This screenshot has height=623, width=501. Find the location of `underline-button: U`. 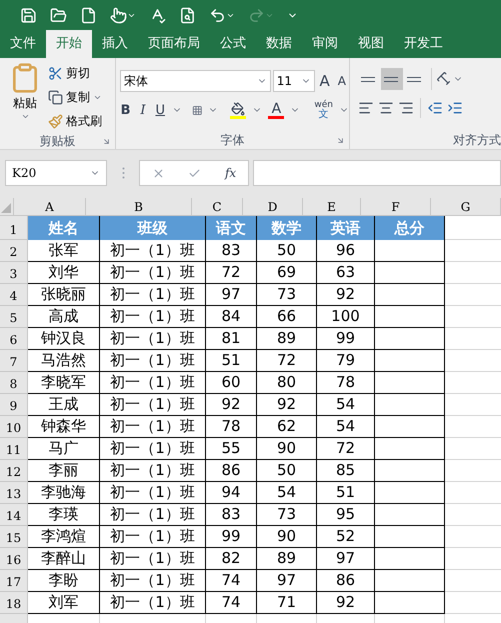

underline-button: U is located at coordinates (160, 110).